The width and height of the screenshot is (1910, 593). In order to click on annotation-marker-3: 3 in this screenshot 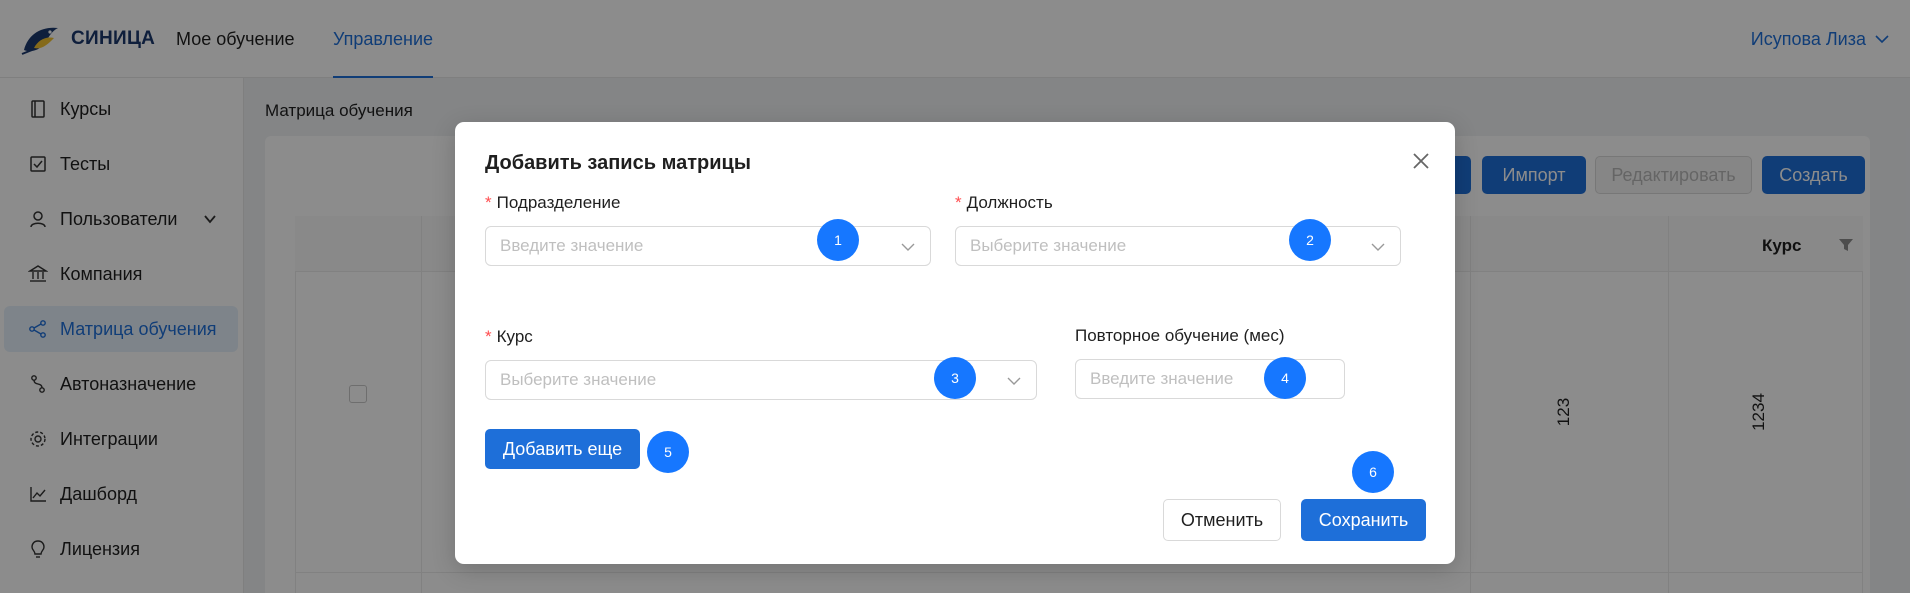, I will do `click(955, 378)`.